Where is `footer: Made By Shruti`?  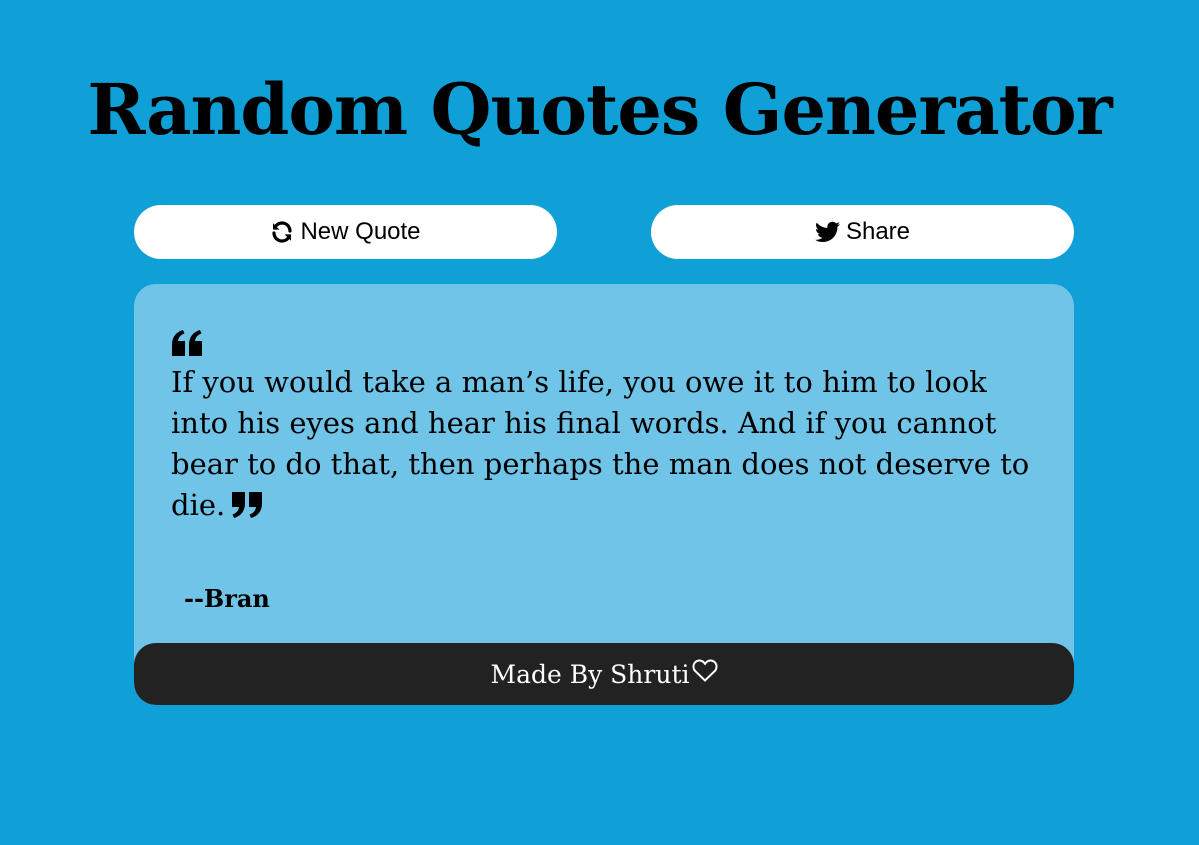
footer: Made By Shruti is located at coordinates (604, 674).